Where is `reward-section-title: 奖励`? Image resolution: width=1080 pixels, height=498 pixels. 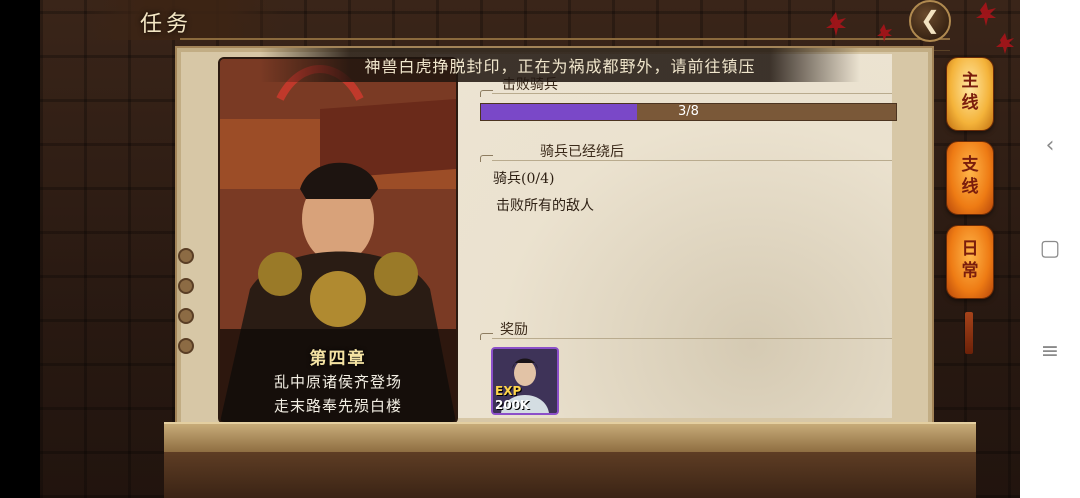 reward-section-title: 奖励 is located at coordinates (514, 330).